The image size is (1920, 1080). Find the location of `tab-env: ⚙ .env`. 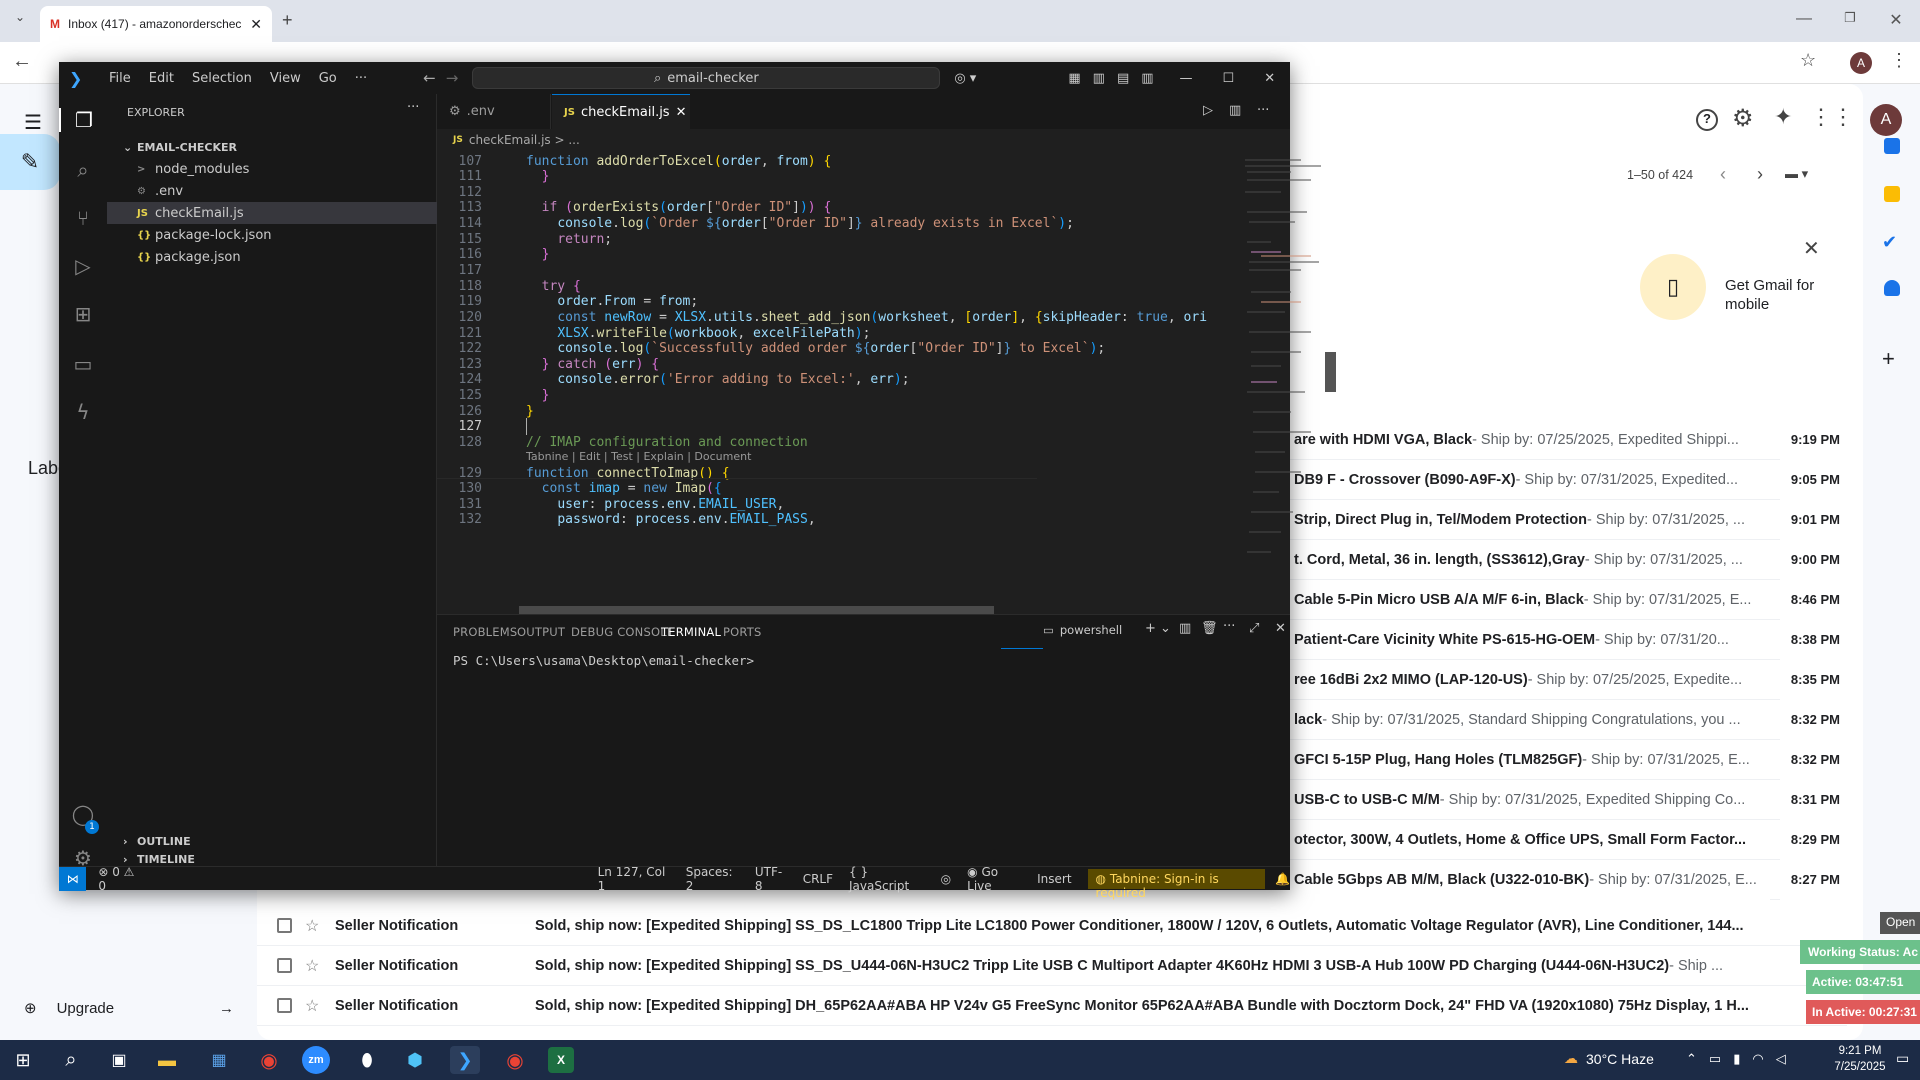

tab-env: ⚙ .env is located at coordinates (494, 111).